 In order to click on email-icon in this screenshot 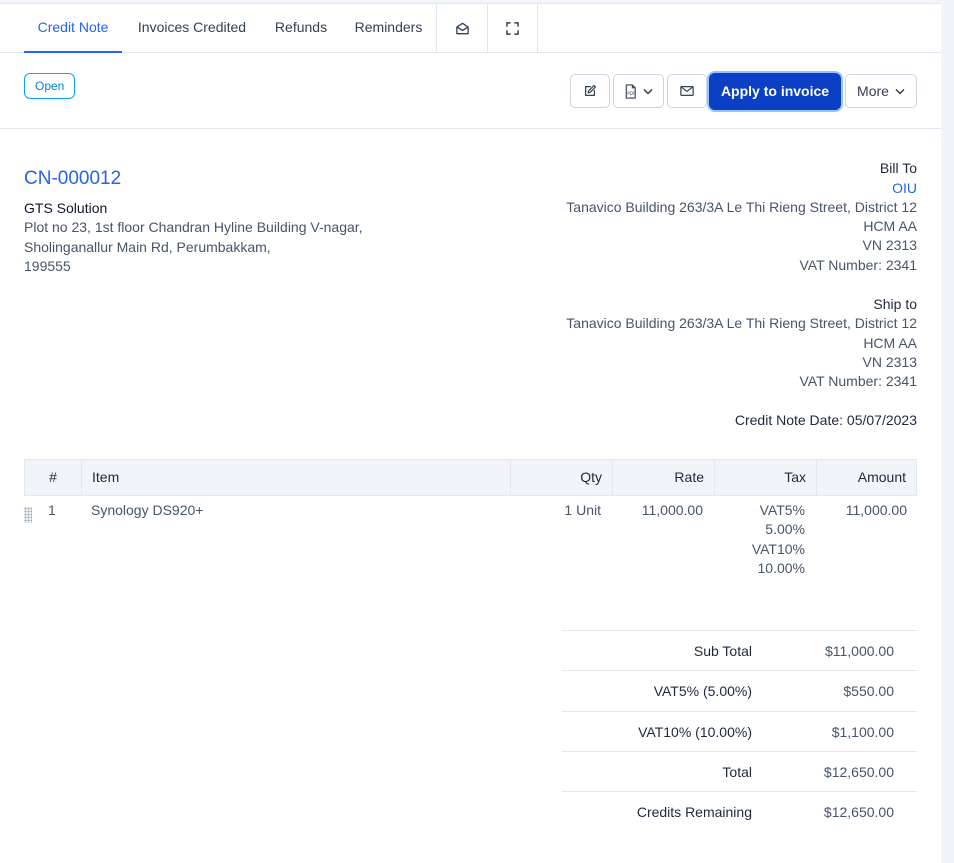, I will do `click(687, 91)`.